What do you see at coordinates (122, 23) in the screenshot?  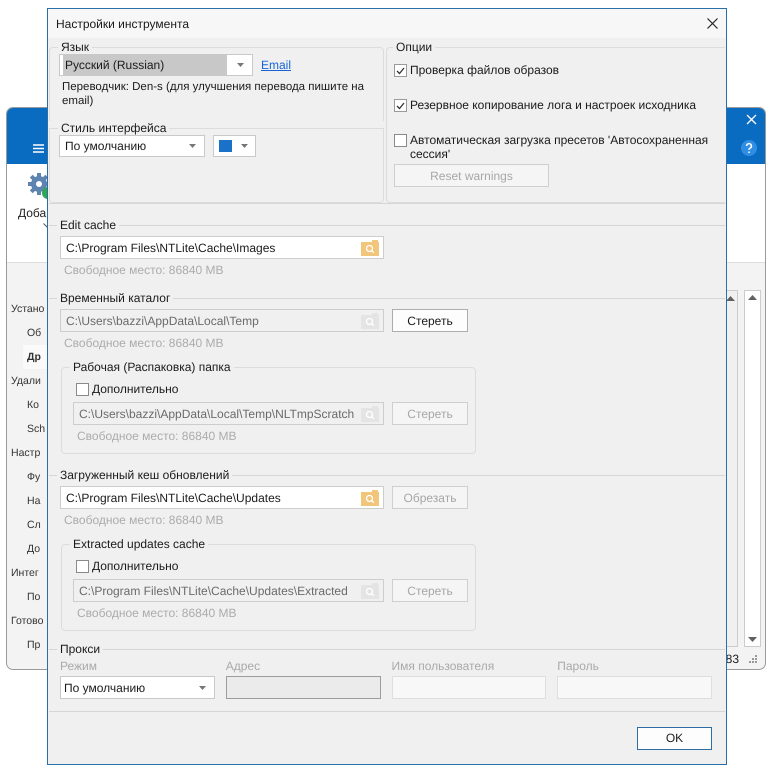 I see `window-title: Настройки инструмента` at bounding box center [122, 23].